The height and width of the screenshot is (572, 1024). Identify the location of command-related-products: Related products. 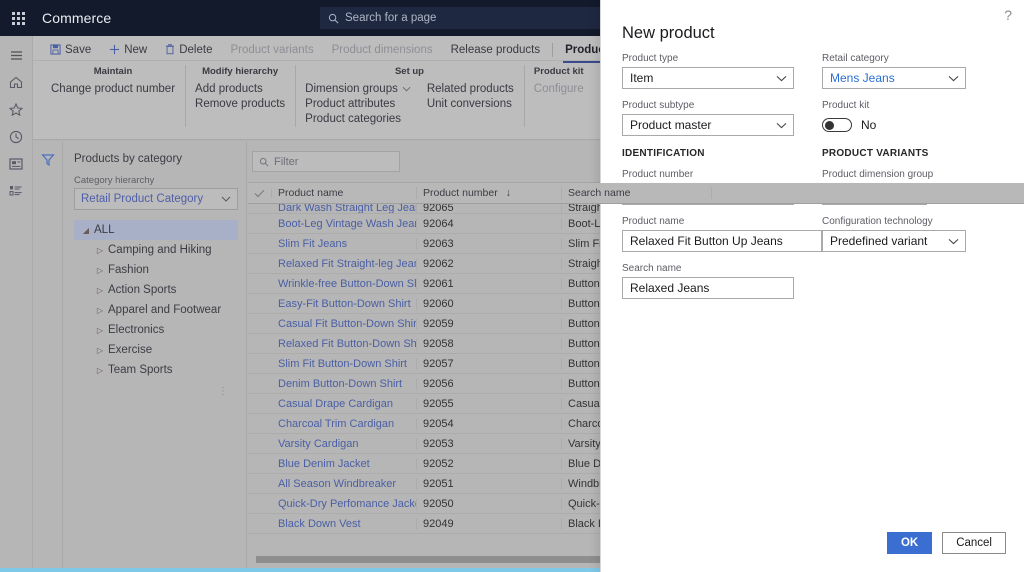
(470, 89).